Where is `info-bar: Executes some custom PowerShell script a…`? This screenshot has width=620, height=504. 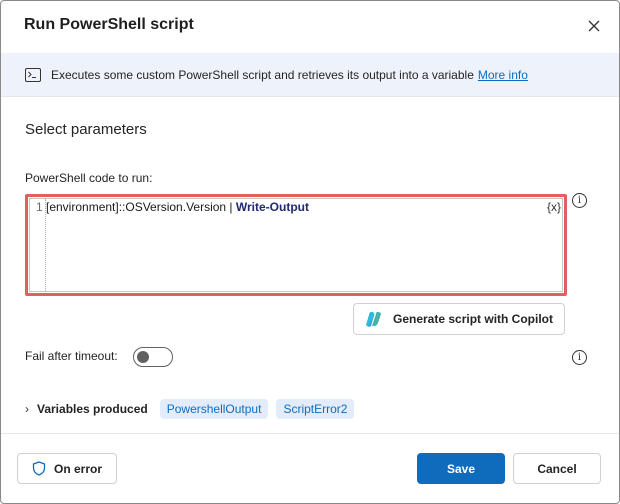 info-bar: Executes some custom PowerShell script a… is located at coordinates (310, 75).